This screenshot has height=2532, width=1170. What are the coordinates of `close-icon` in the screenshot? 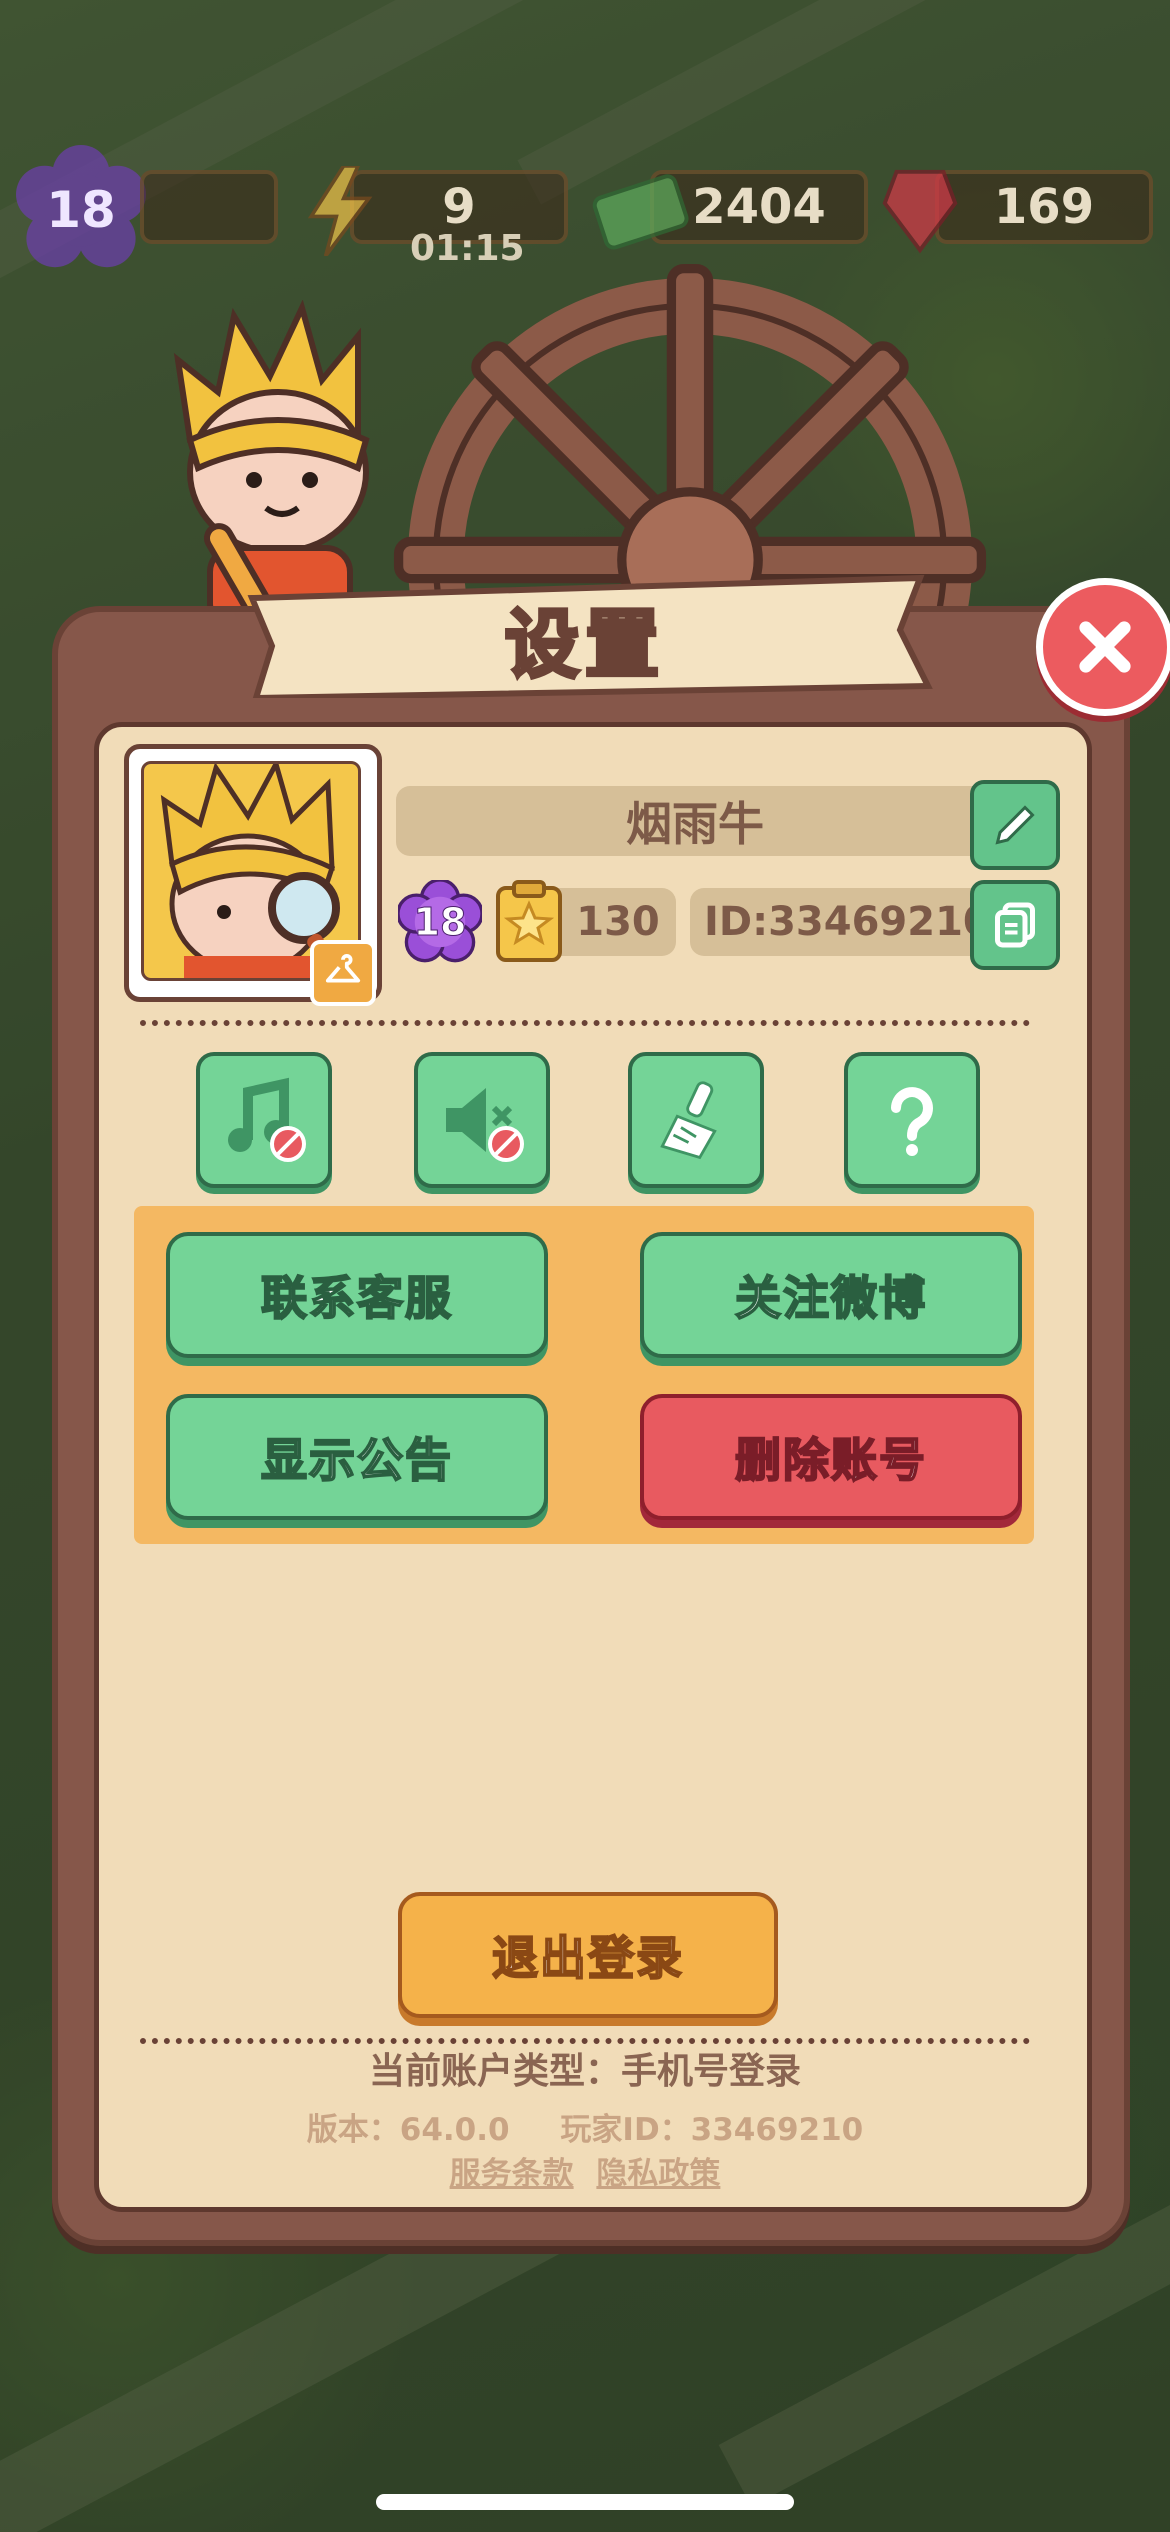 It's located at (1105, 647).